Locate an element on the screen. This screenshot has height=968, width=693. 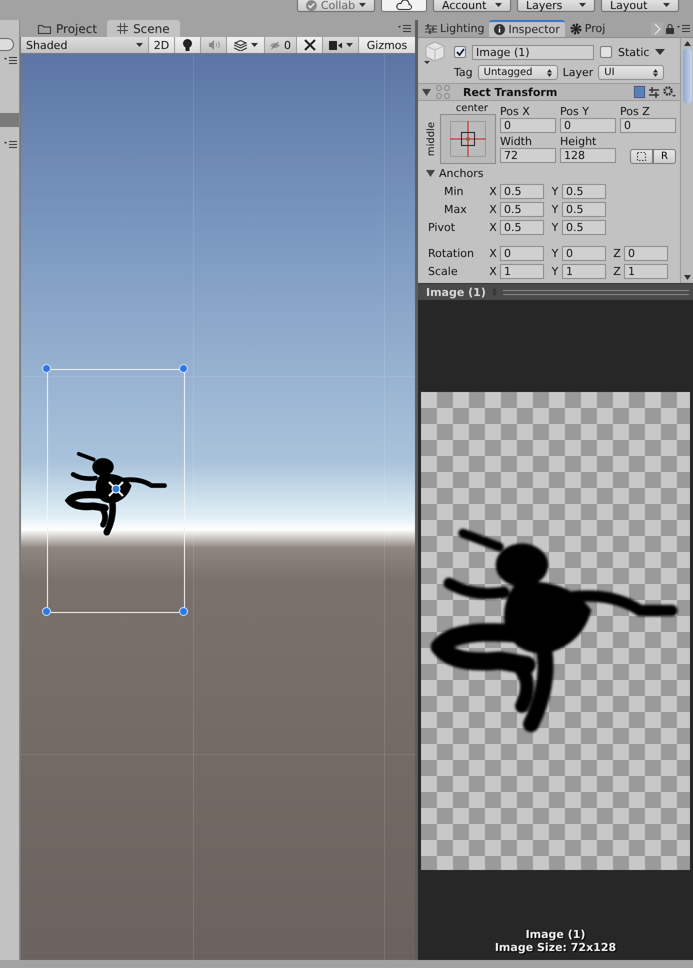
gizmos-button: Gizmos is located at coordinates (387, 45).